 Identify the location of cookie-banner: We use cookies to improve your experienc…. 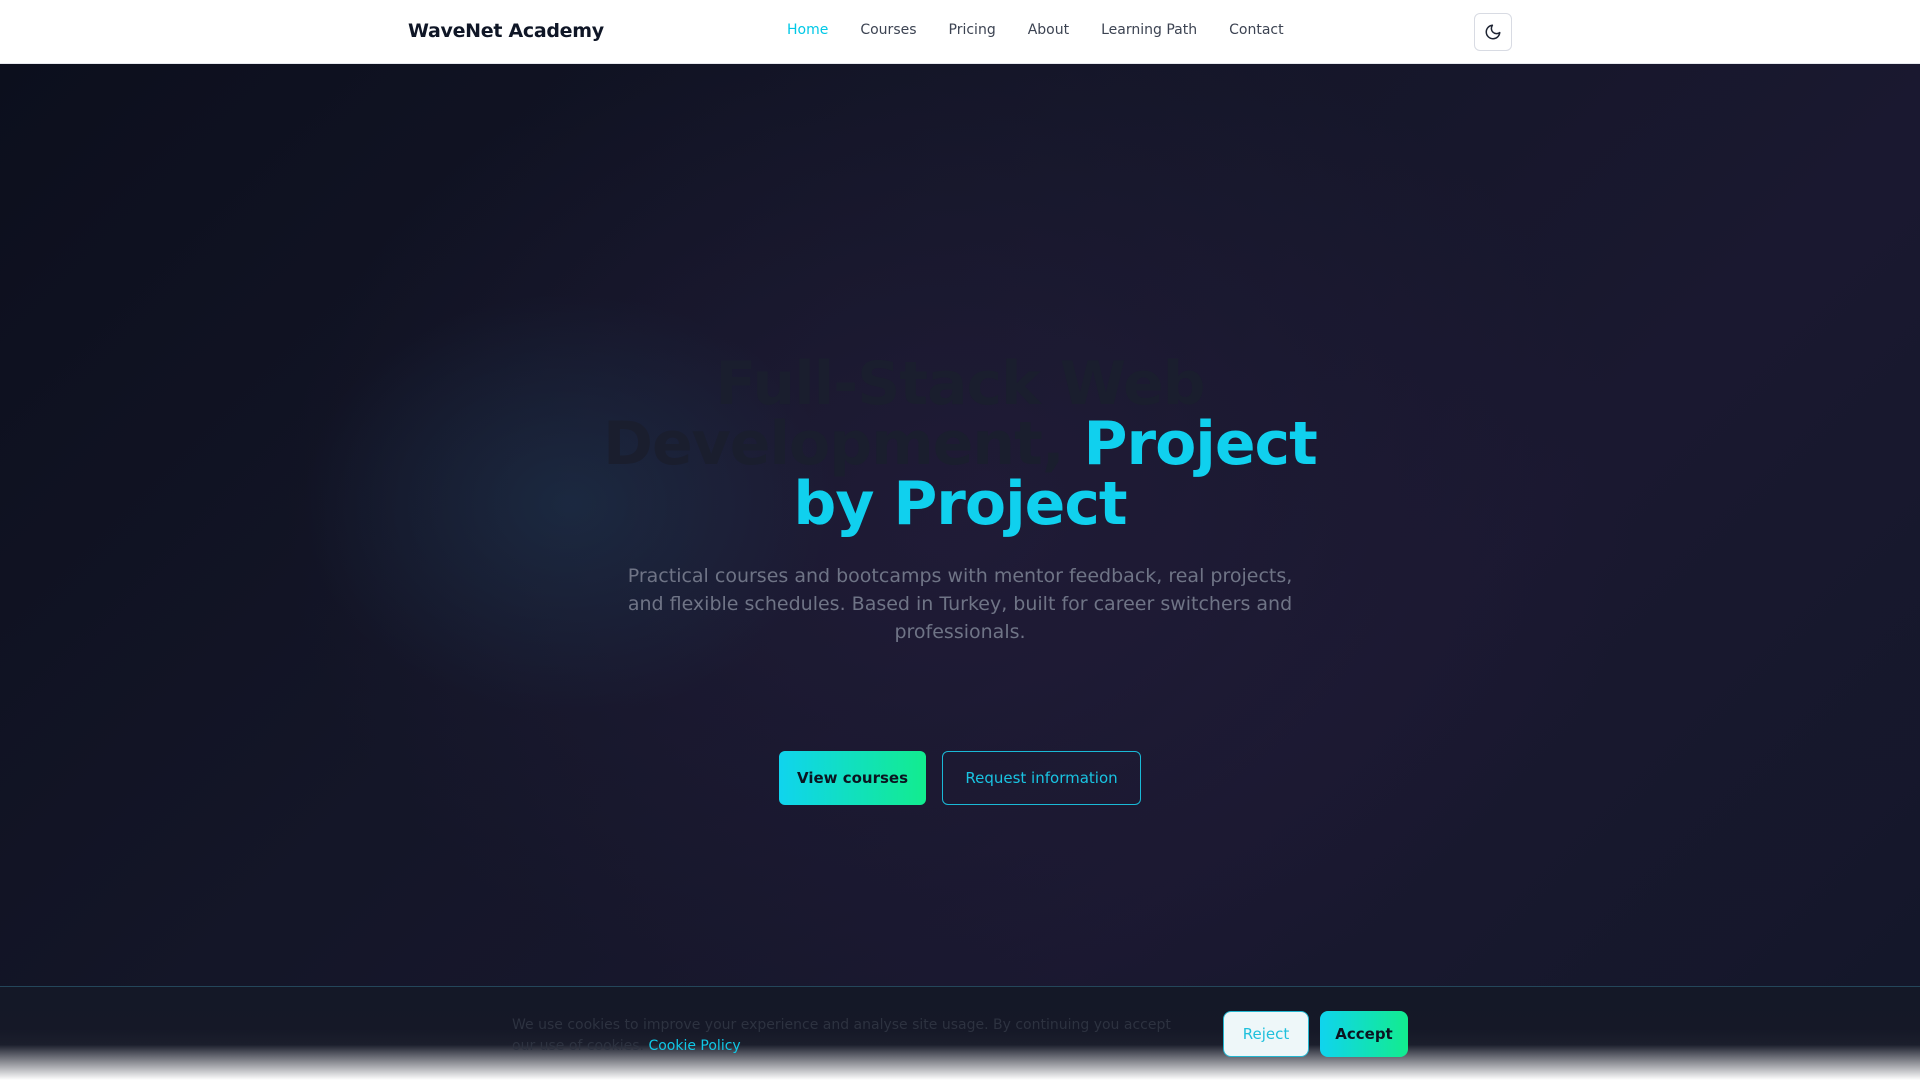
(960, 1033).